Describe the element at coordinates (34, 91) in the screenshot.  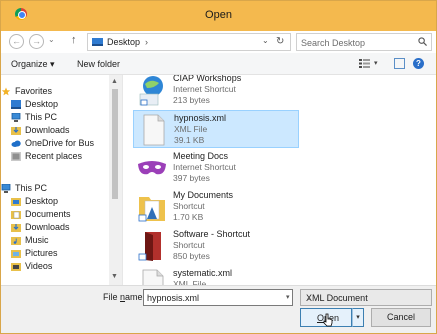
I see `sidebar-label: Favorites` at that location.